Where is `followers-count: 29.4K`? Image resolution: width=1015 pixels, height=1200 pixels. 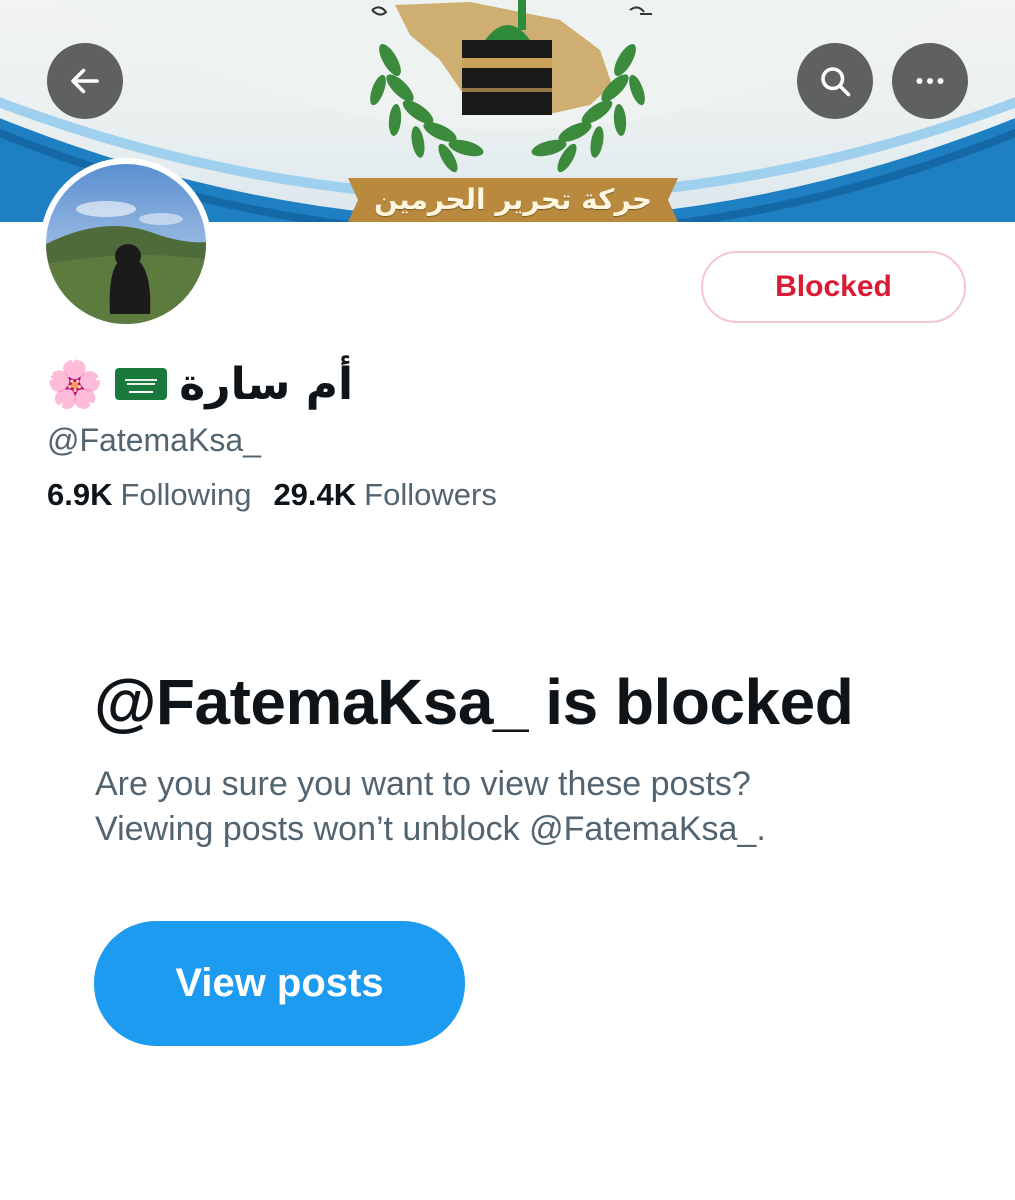 followers-count: 29.4K is located at coordinates (315, 494).